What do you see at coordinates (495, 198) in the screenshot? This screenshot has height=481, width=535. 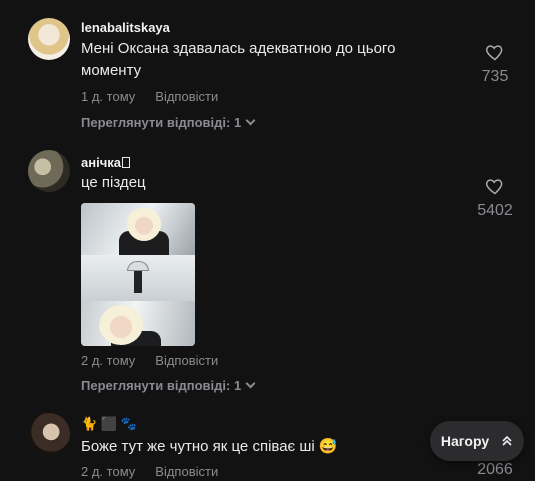 I see `like-button: 5402` at bounding box center [495, 198].